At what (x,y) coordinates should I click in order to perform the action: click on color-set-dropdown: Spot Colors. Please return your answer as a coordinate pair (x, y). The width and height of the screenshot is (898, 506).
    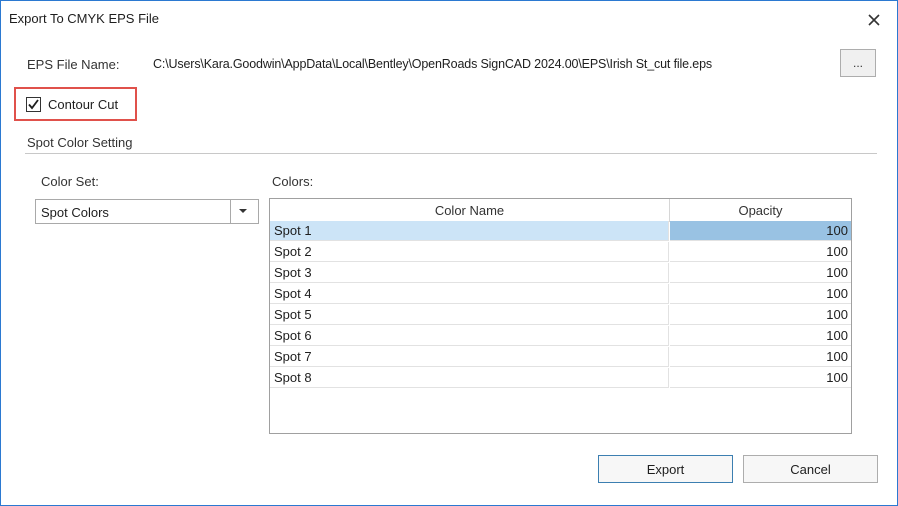
    Looking at the image, I should click on (147, 211).